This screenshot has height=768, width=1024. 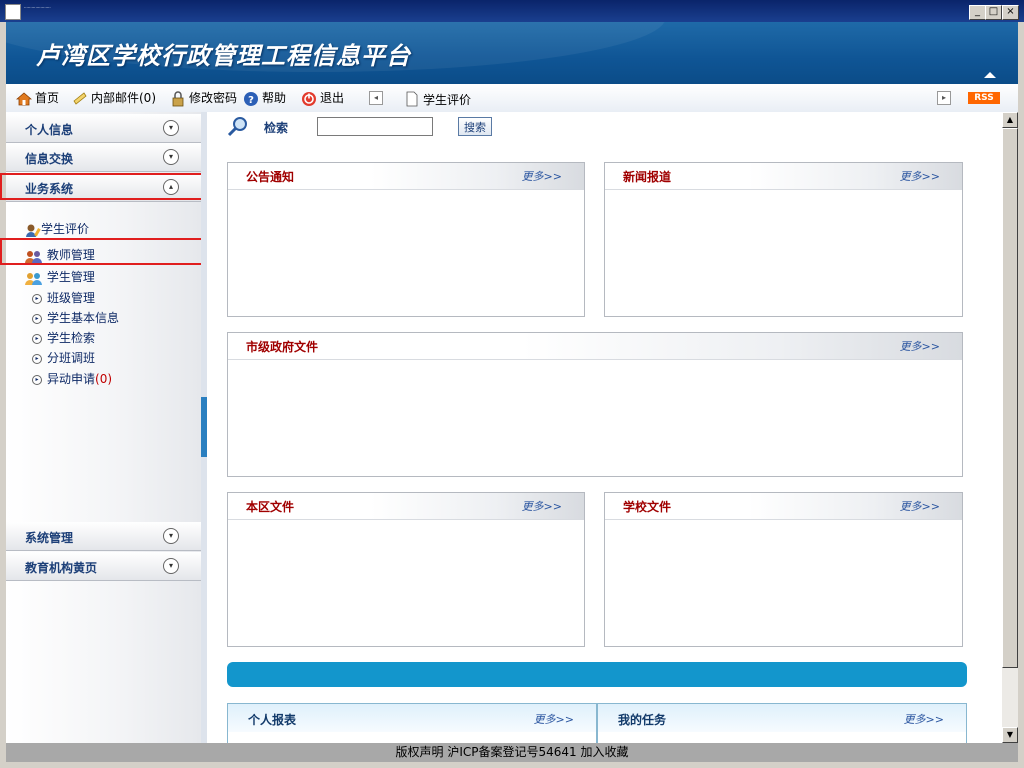 I want to click on sidebar-section-info-exchange: 信息交换 ▾, so click(x=103, y=157).